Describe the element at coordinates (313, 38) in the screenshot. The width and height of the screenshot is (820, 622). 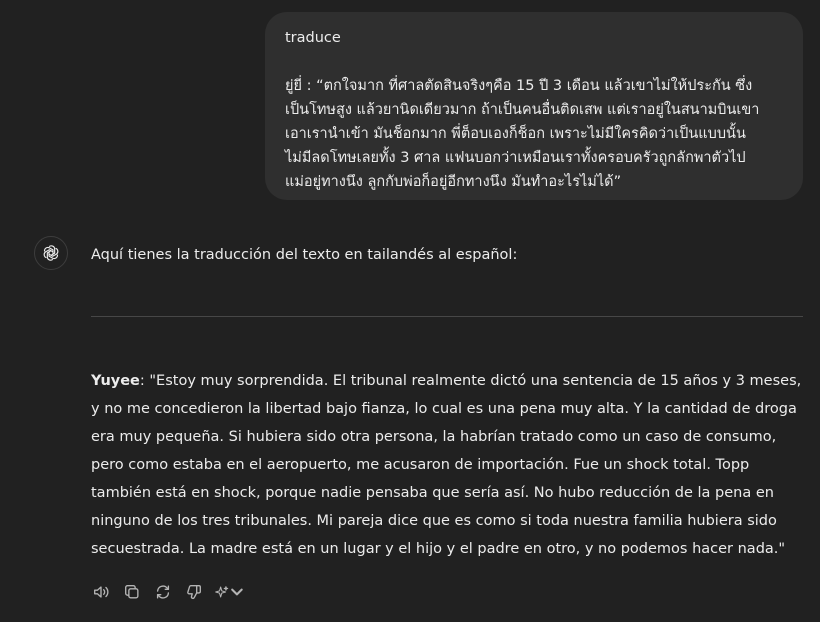
I see `user-command-text: traduce` at that location.